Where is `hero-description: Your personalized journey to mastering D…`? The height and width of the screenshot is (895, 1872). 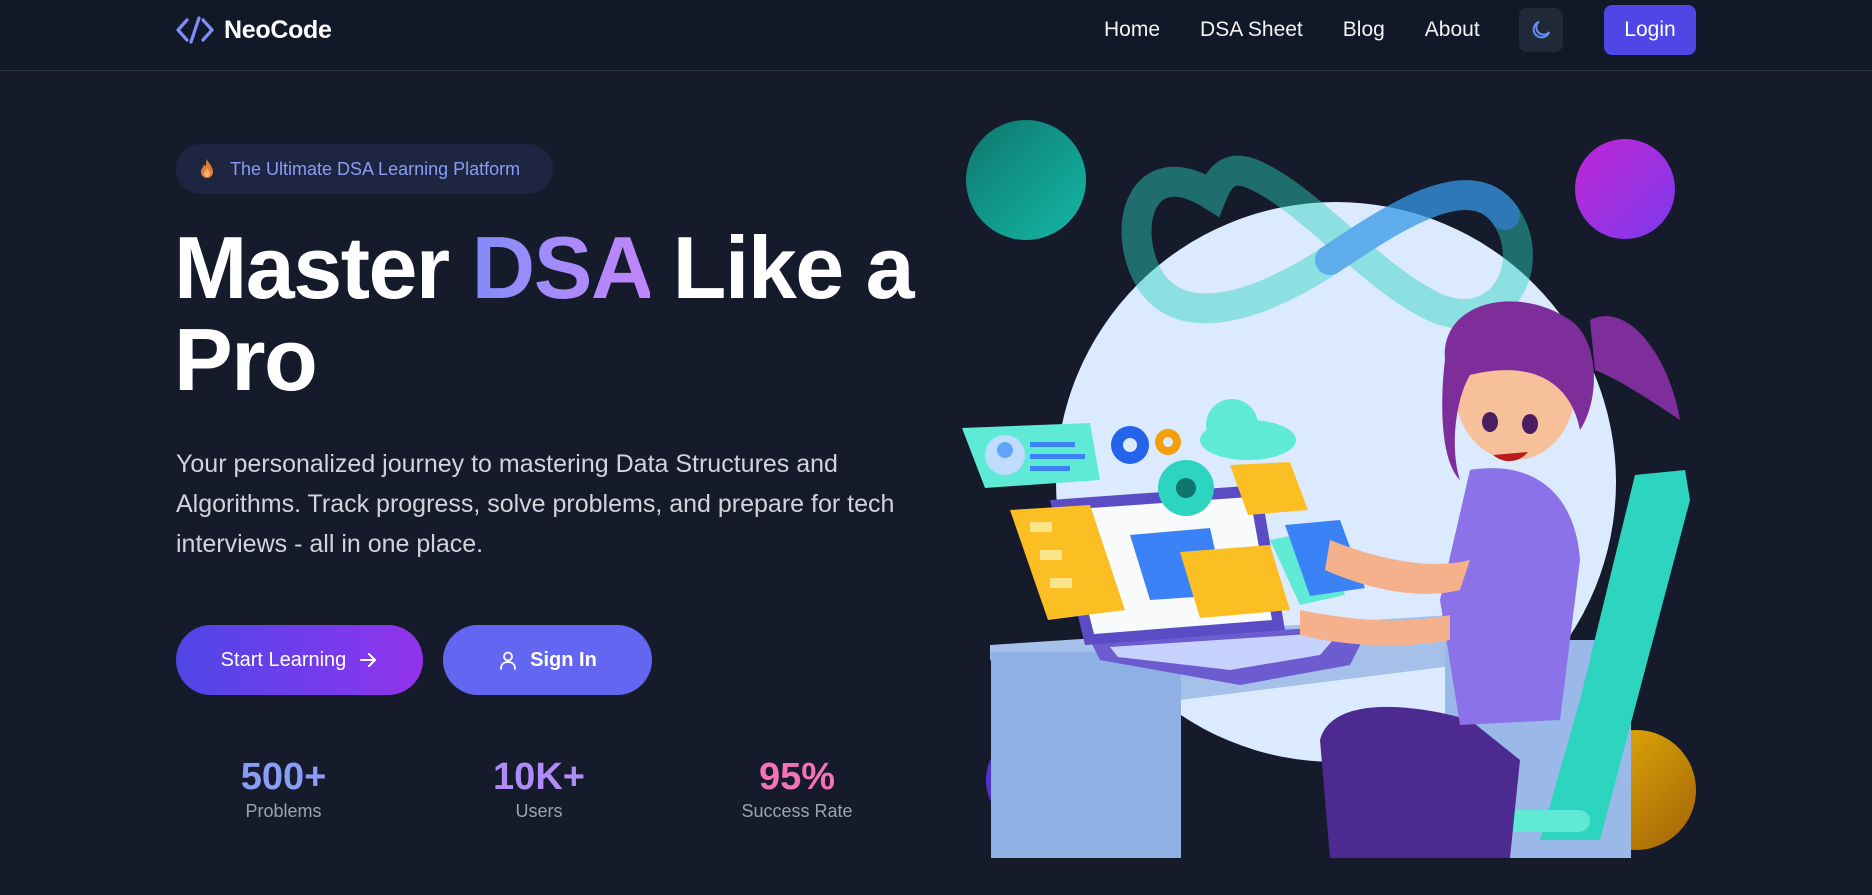 hero-description: Your personalized journey to mastering D… is located at coordinates (535, 504).